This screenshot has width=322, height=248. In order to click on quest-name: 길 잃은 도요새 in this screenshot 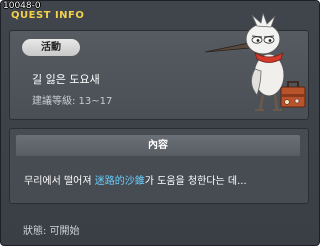, I will do `click(66, 79)`.